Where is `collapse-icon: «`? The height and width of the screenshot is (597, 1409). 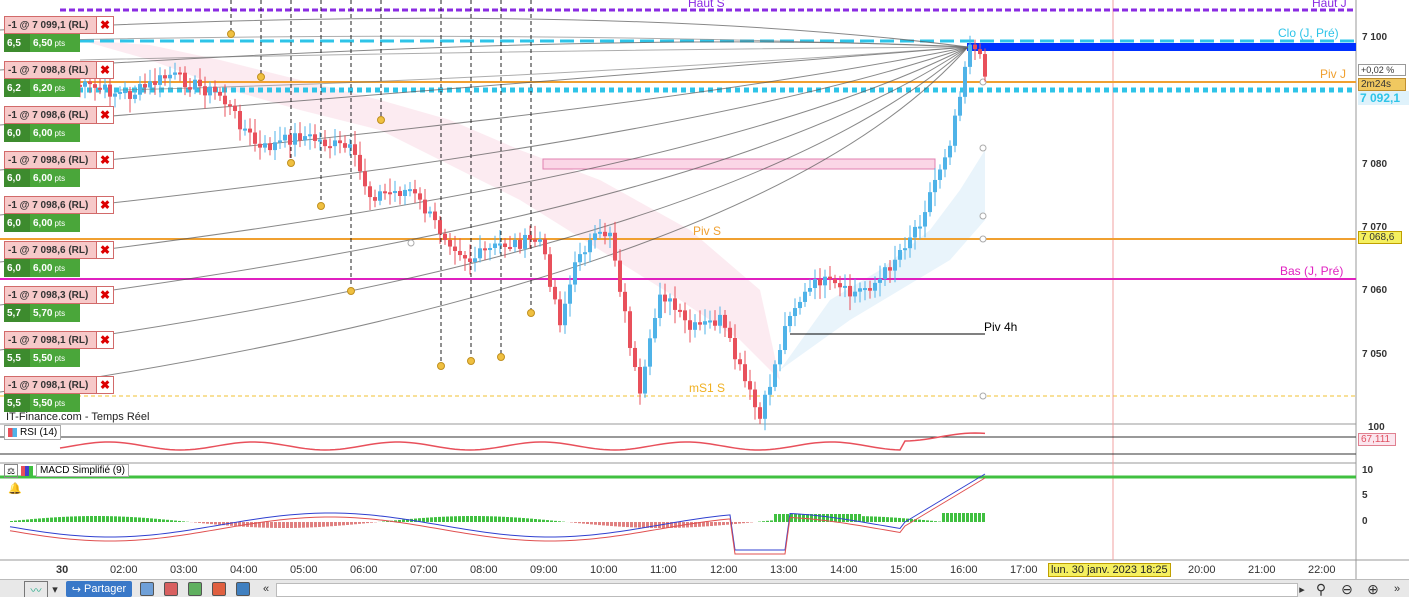 collapse-icon: « is located at coordinates (266, 589).